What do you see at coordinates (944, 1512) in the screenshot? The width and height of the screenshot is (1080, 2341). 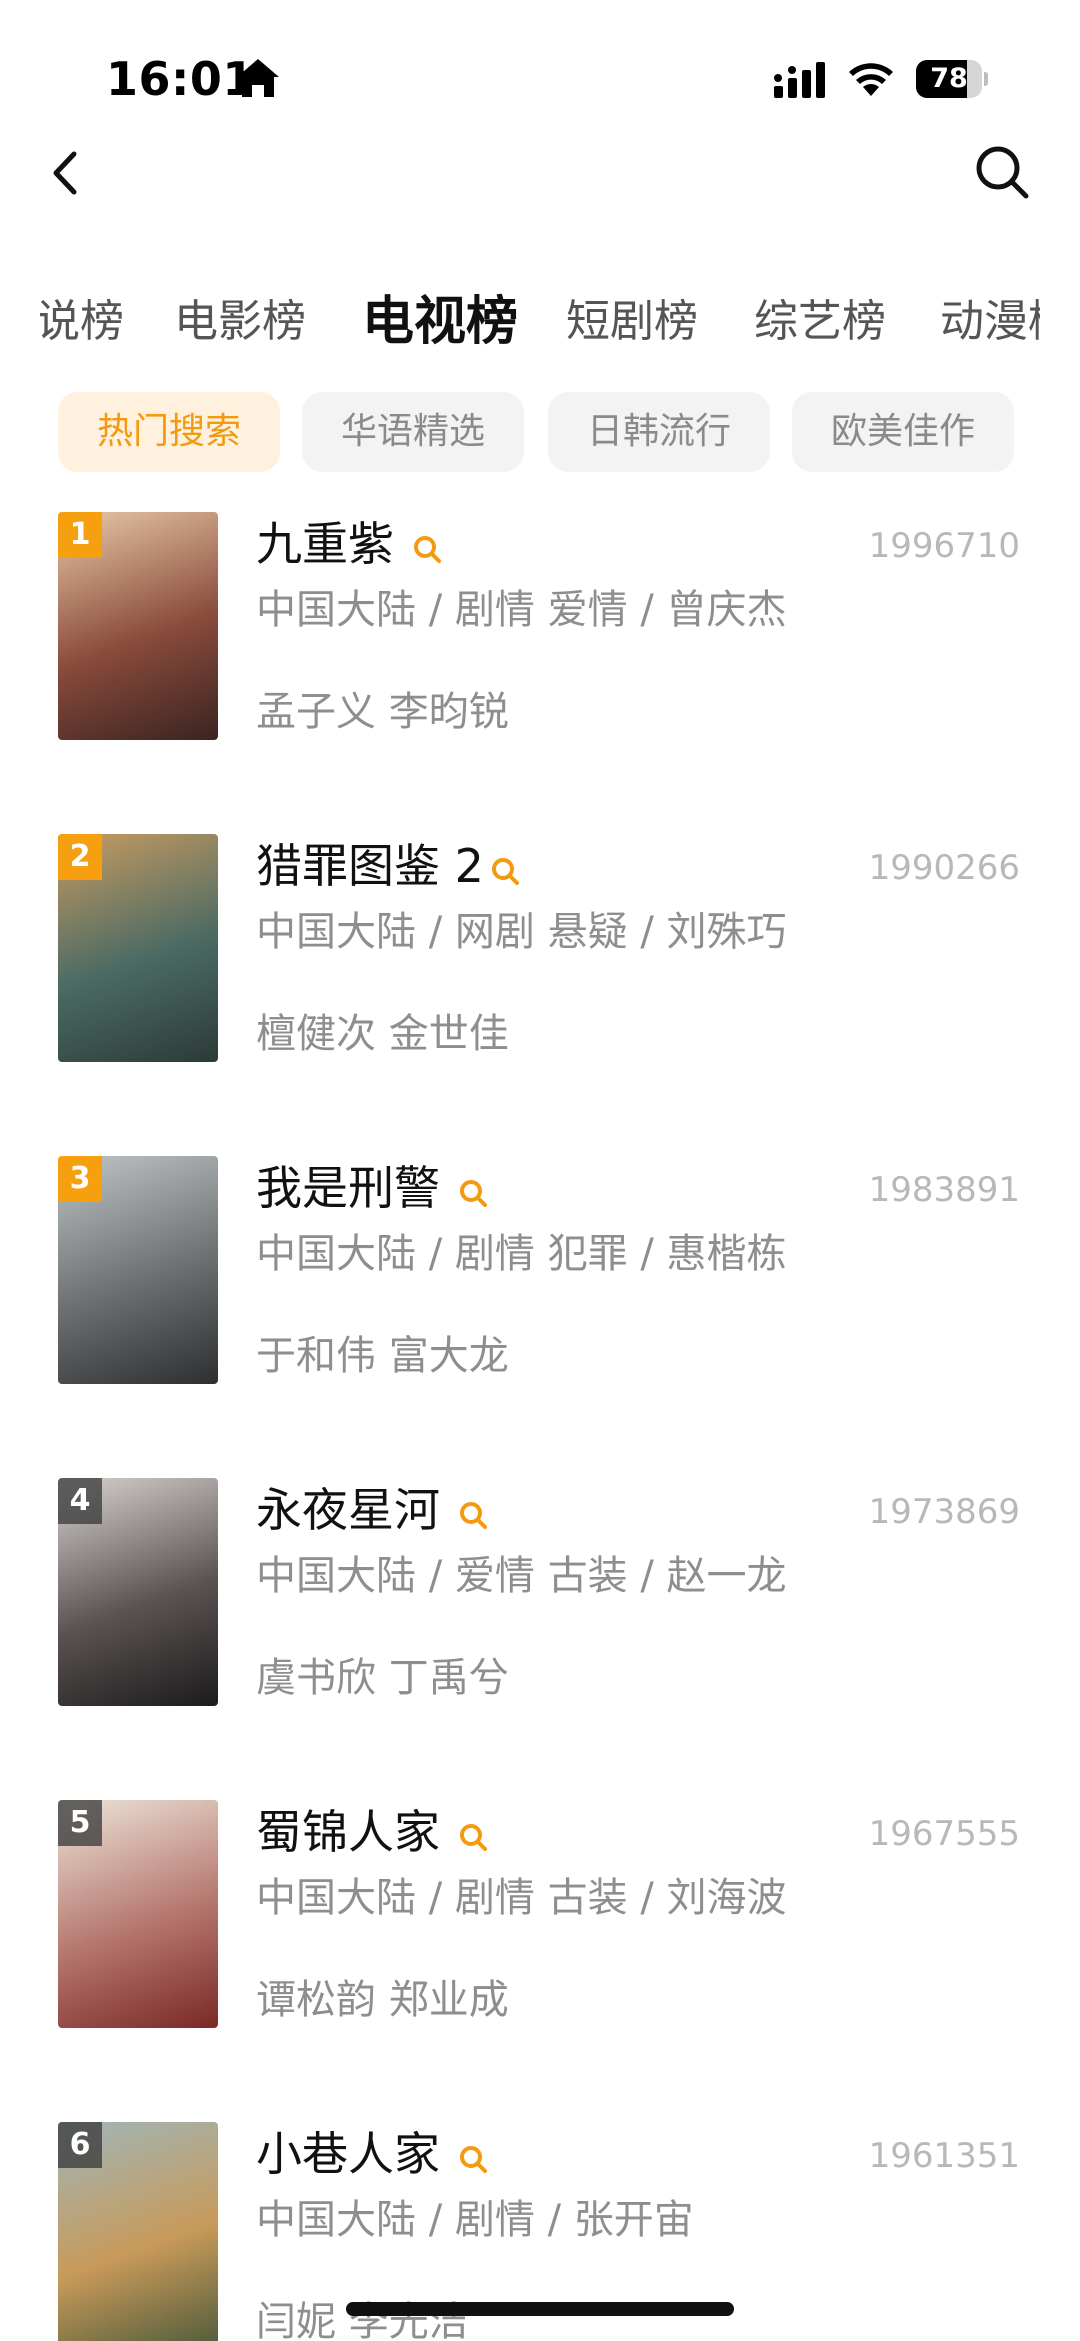 I see `search-count: 1973869` at bounding box center [944, 1512].